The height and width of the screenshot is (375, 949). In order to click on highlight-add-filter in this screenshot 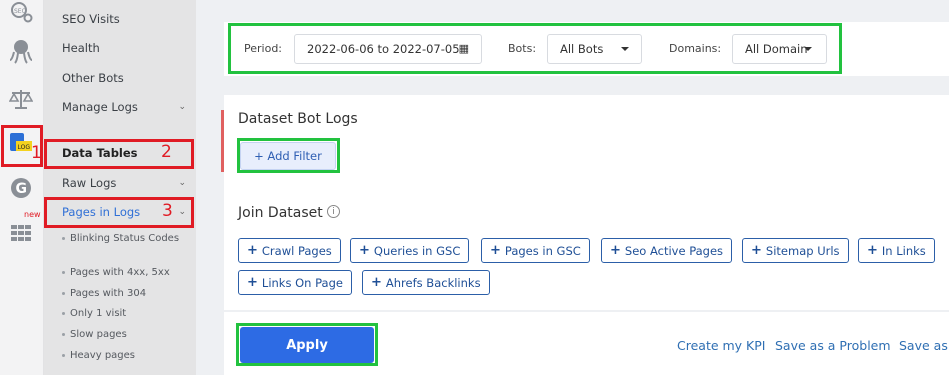, I will do `click(288, 155)`.